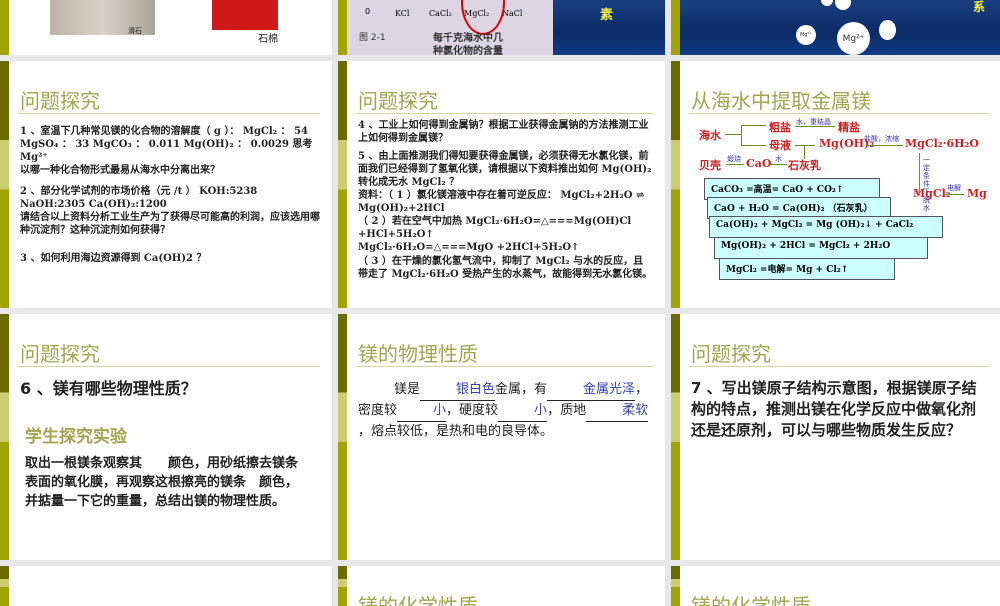 Image resolution: width=1000 pixels, height=606 pixels. What do you see at coordinates (76, 437) in the screenshot?
I see `experiment-subtitle: 学生探究实验` at bounding box center [76, 437].